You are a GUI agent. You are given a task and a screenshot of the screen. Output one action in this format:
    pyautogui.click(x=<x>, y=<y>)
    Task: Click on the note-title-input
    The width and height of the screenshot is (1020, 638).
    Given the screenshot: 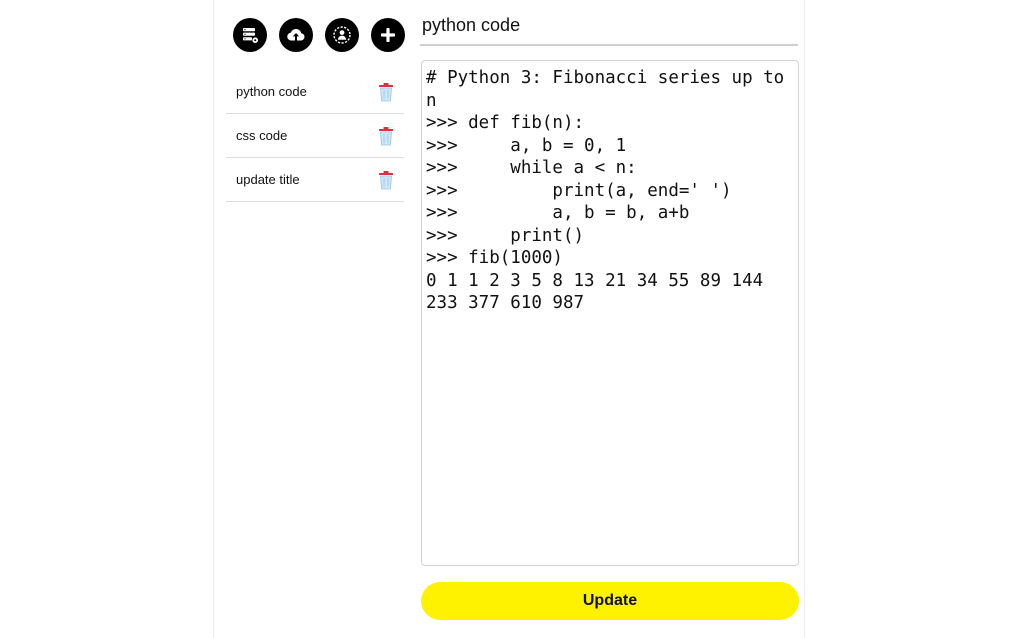 What is the action you would take?
    pyautogui.click(x=609, y=26)
    